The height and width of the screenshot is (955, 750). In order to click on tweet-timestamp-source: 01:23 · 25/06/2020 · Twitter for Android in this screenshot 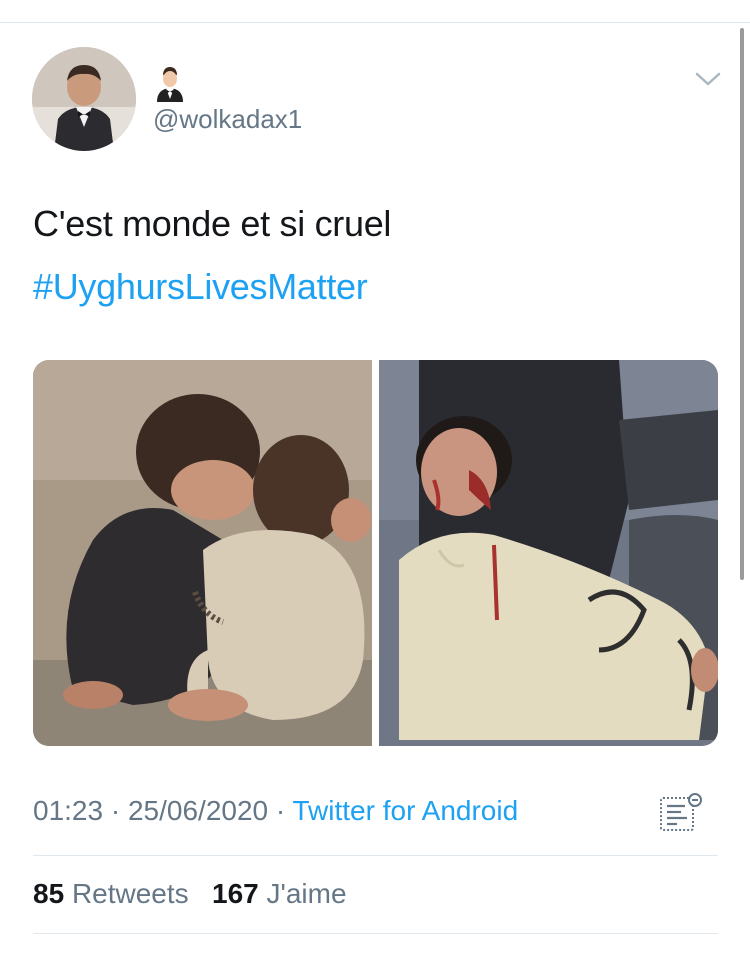, I will do `click(275, 811)`.